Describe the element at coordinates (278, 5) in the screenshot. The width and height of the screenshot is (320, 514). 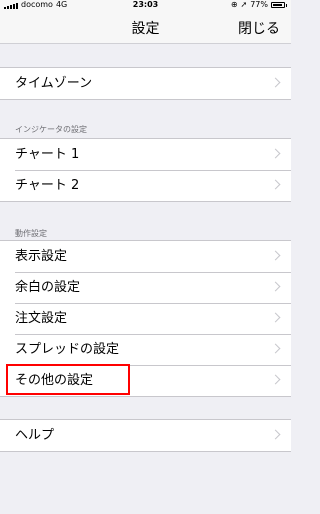
I see `battery-icon` at that location.